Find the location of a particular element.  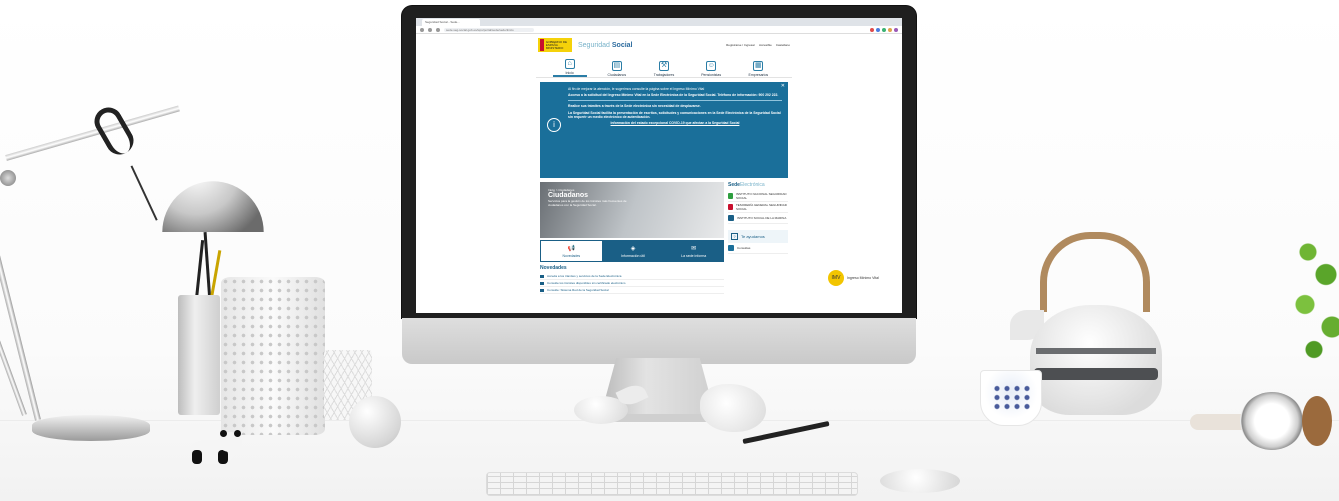

perforated-lantern is located at coordinates (273, 356).